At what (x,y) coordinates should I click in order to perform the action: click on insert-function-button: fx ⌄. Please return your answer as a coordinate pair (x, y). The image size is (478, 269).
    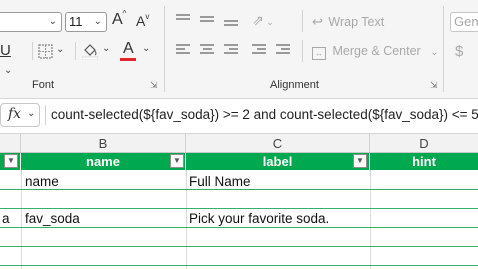
    Looking at the image, I should click on (20, 115).